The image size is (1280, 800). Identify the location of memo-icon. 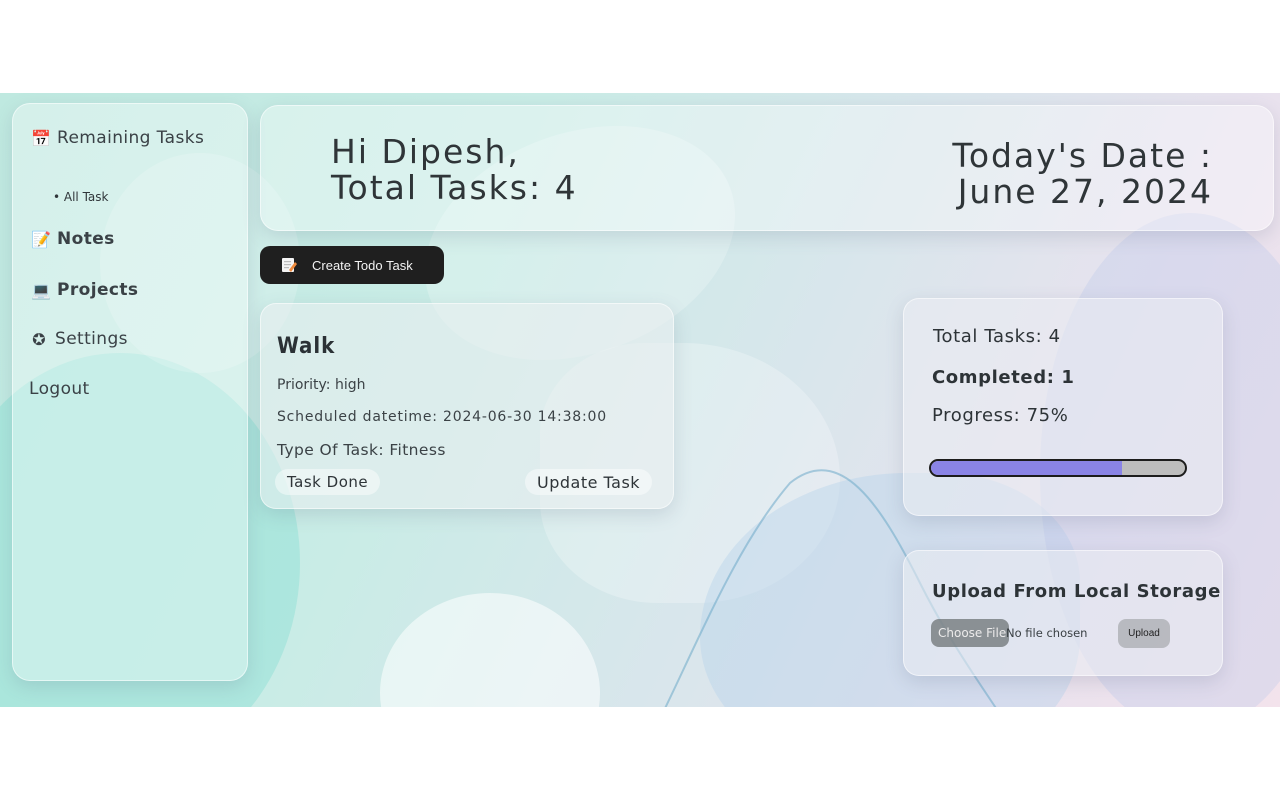
(289, 265).